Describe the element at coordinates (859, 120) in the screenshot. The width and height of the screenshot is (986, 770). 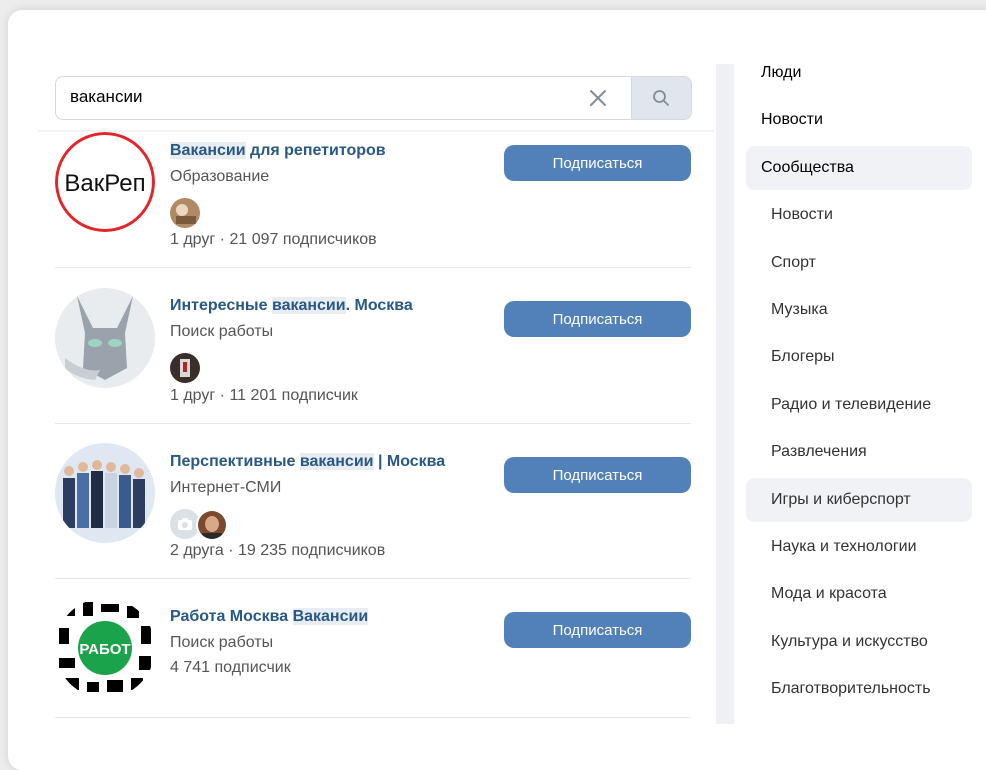
I see `menu-item-news: Новости` at that location.